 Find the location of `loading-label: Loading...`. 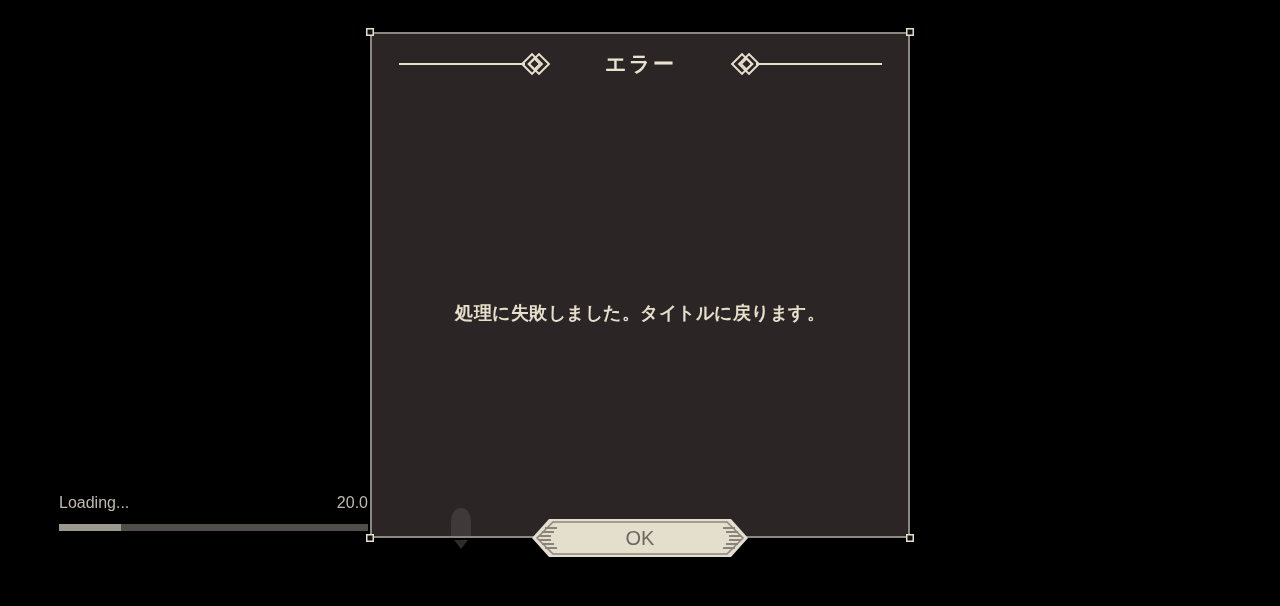

loading-label: Loading... is located at coordinates (94, 503).